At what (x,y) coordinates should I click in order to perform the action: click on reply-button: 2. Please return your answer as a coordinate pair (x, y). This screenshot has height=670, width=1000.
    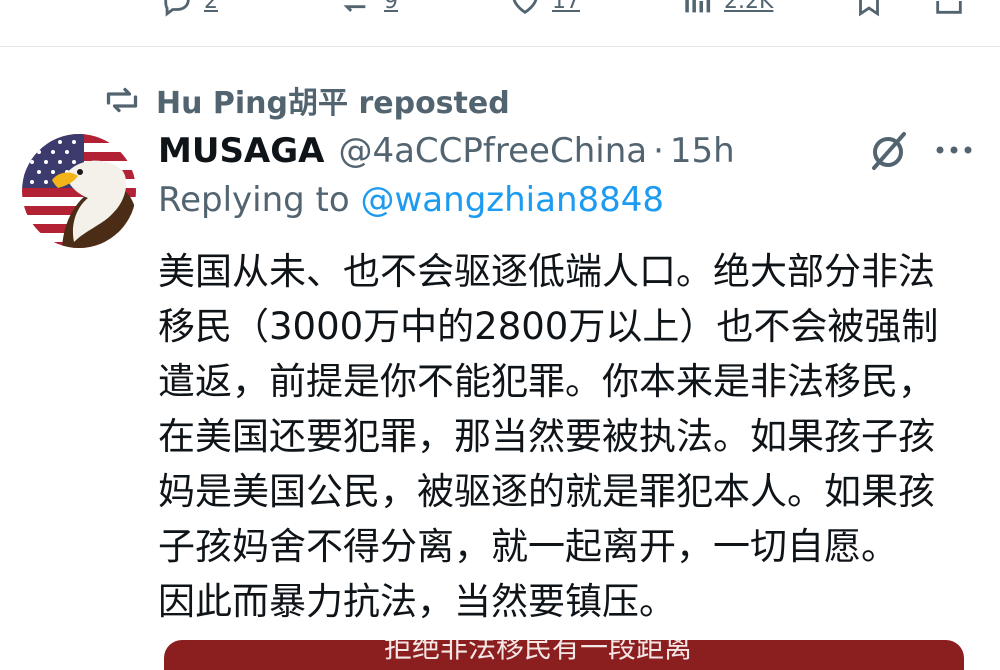
    Looking at the image, I should click on (189, 9).